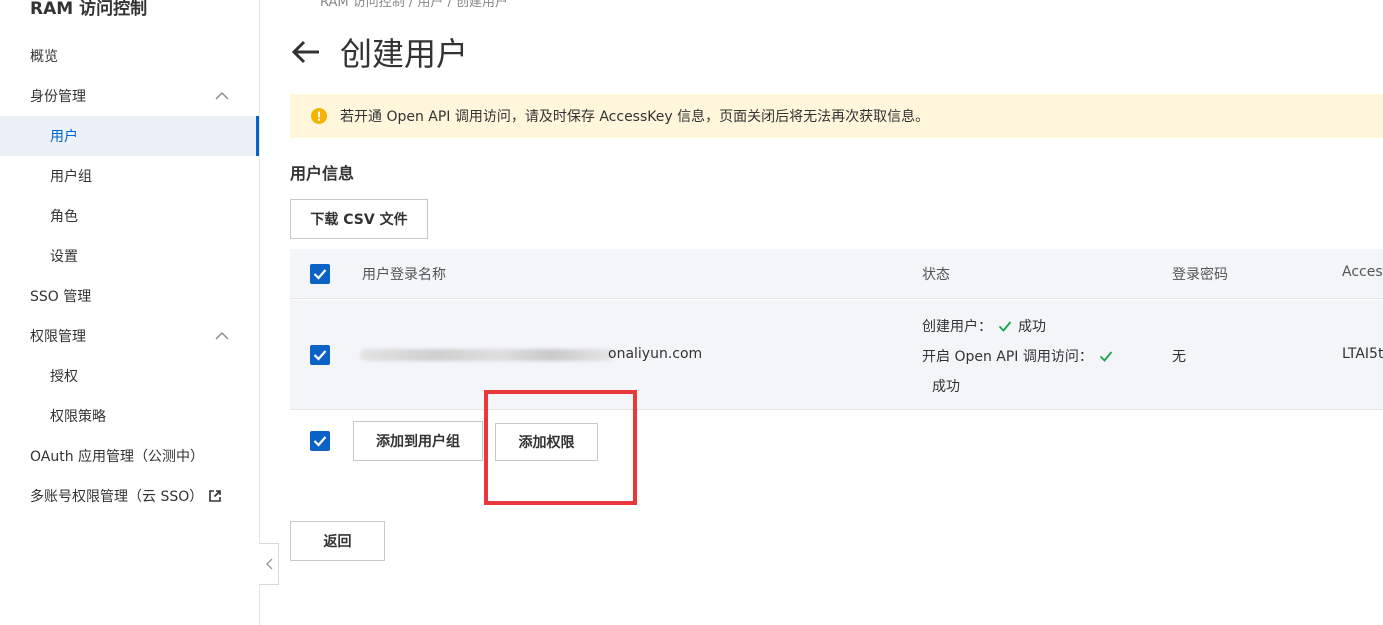  What do you see at coordinates (215, 496) in the screenshot?
I see `external-link-icon` at bounding box center [215, 496].